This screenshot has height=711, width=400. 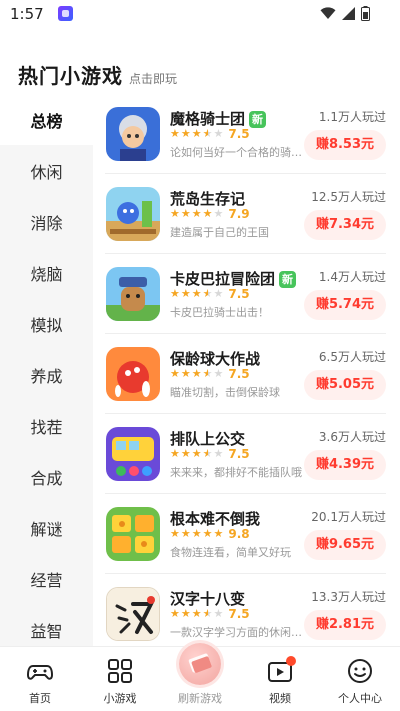 I want to click on players-count: 20.1万人玩过, so click(x=348, y=517).